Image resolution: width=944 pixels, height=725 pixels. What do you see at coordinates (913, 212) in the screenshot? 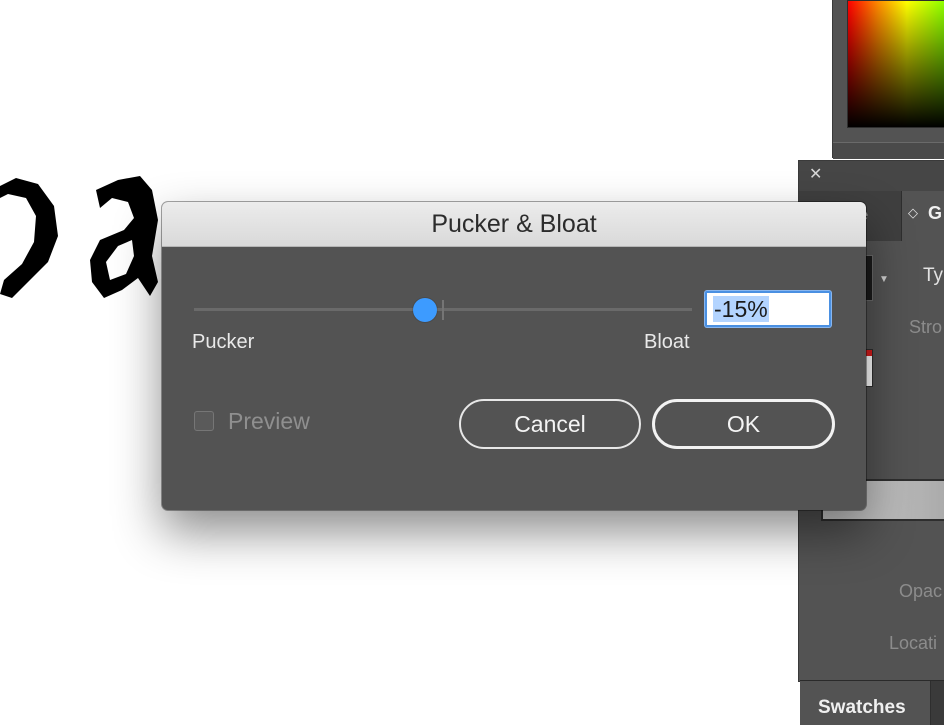
I see `updown-arrows-icon: ◇` at bounding box center [913, 212].